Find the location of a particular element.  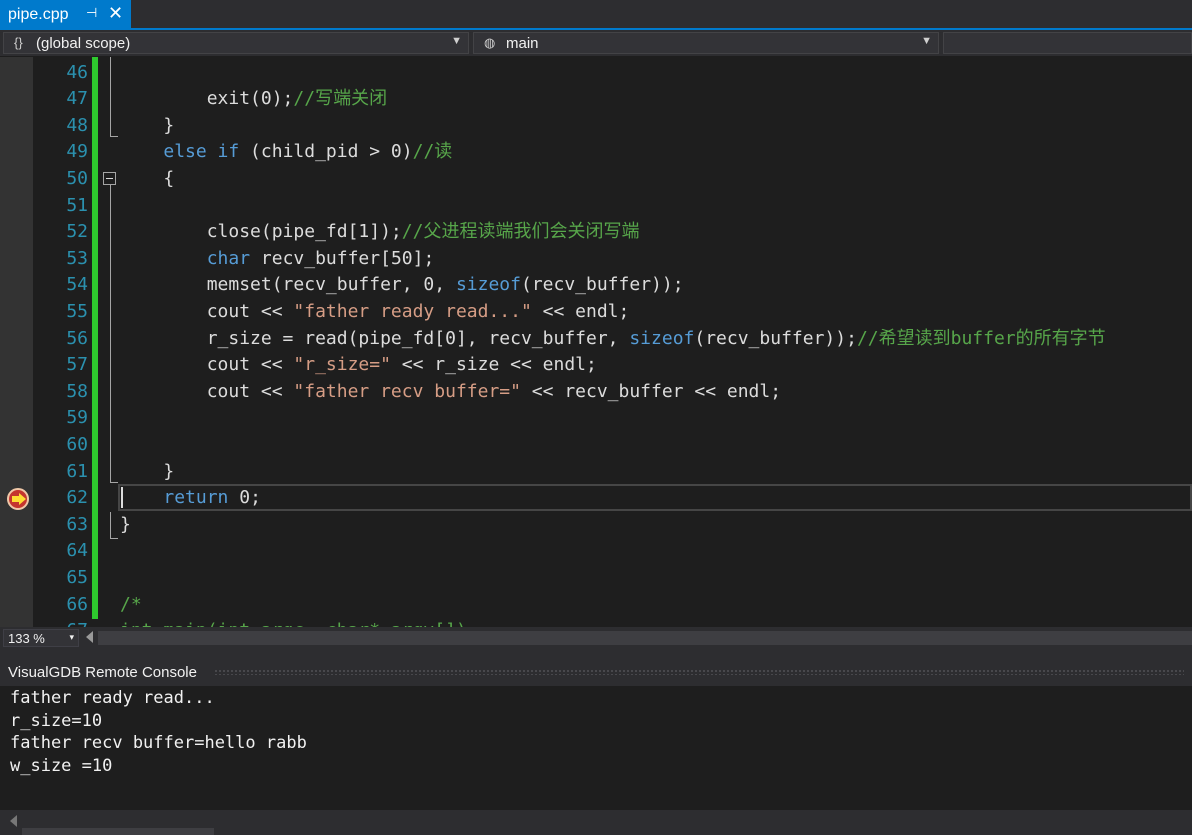

panel-drag-grip is located at coordinates (699, 672).